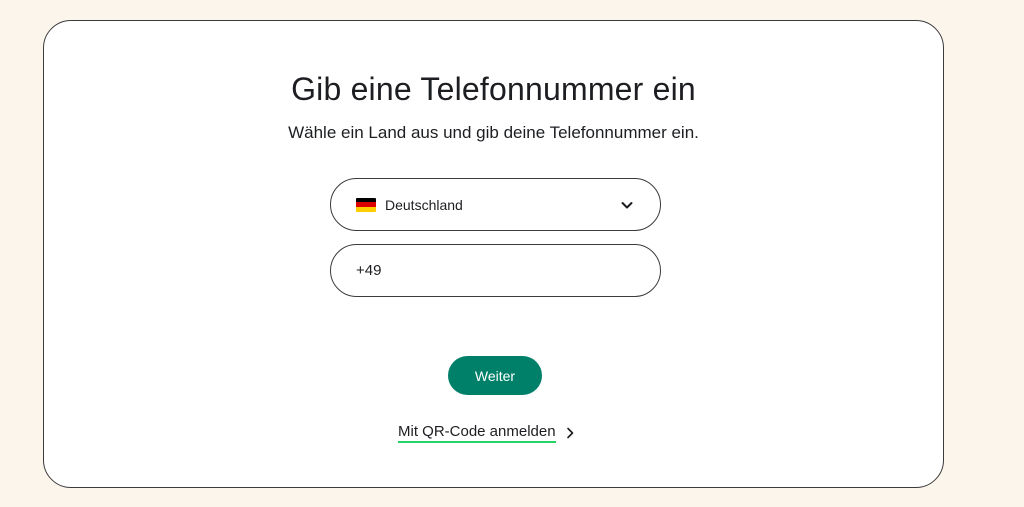 The image size is (1024, 507). Describe the element at coordinates (570, 433) in the screenshot. I see `chevron-right-icon` at that location.